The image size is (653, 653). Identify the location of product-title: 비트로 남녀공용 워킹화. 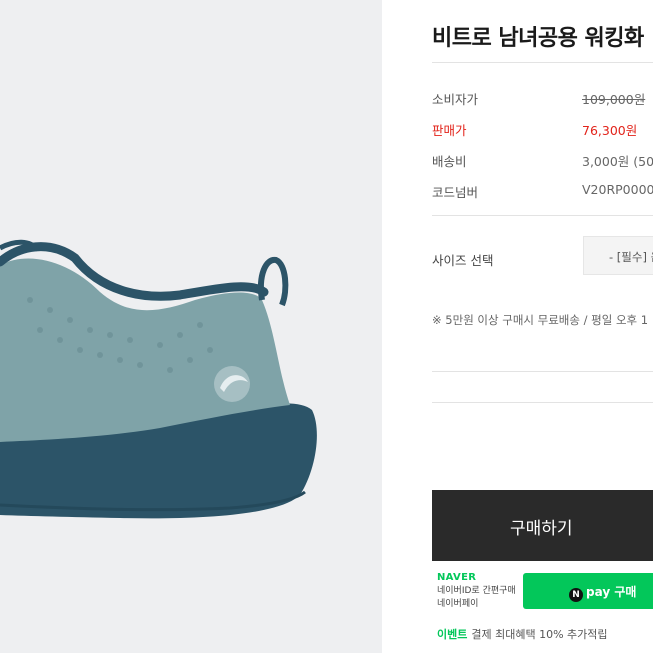
(538, 38).